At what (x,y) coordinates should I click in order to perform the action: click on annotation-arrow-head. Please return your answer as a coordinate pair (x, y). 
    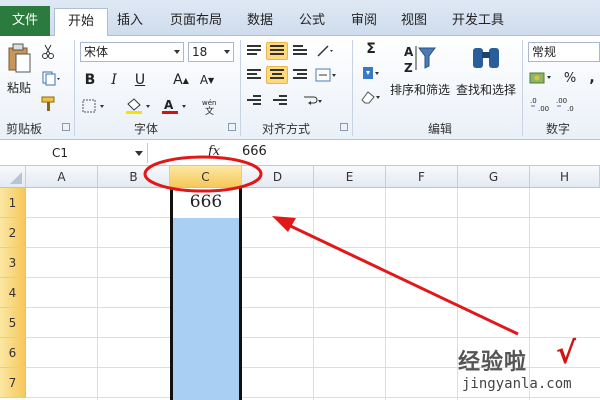
    Looking at the image, I should click on (284, 224).